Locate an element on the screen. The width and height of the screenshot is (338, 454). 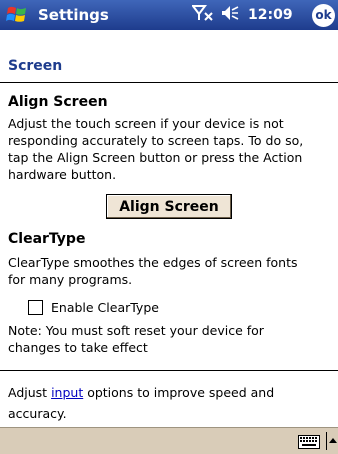
description-line: hardware button. is located at coordinates (62, 174).